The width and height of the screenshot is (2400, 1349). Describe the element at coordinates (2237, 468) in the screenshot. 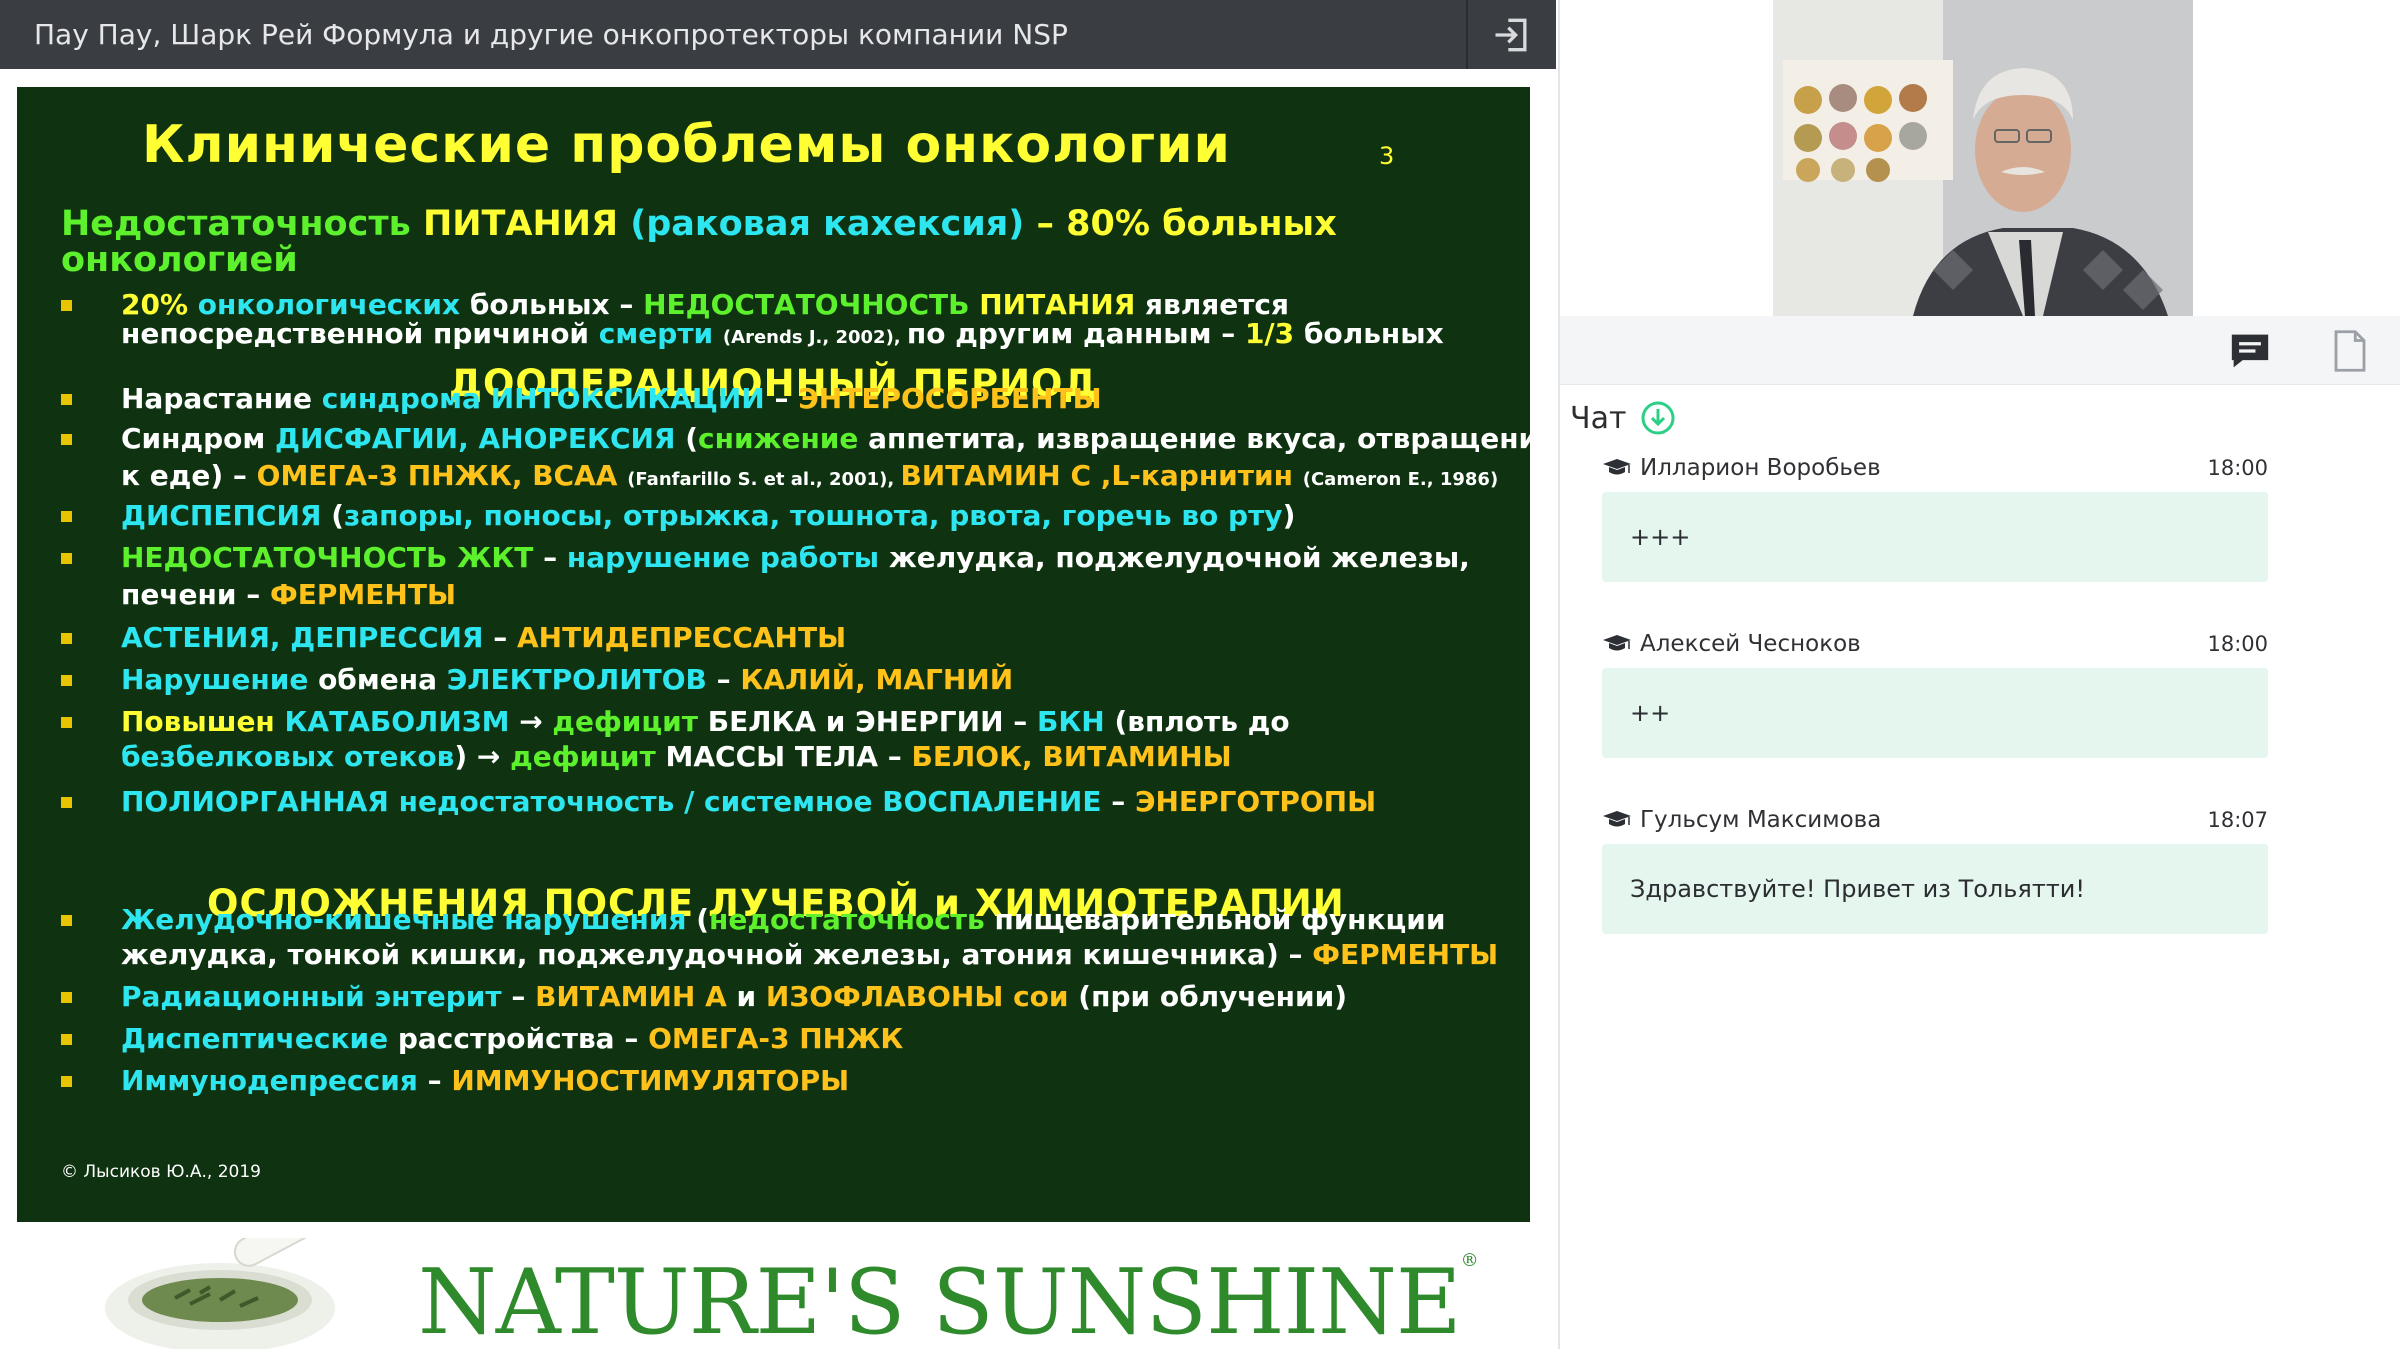

I see `chat-message-time: 18:00` at that location.